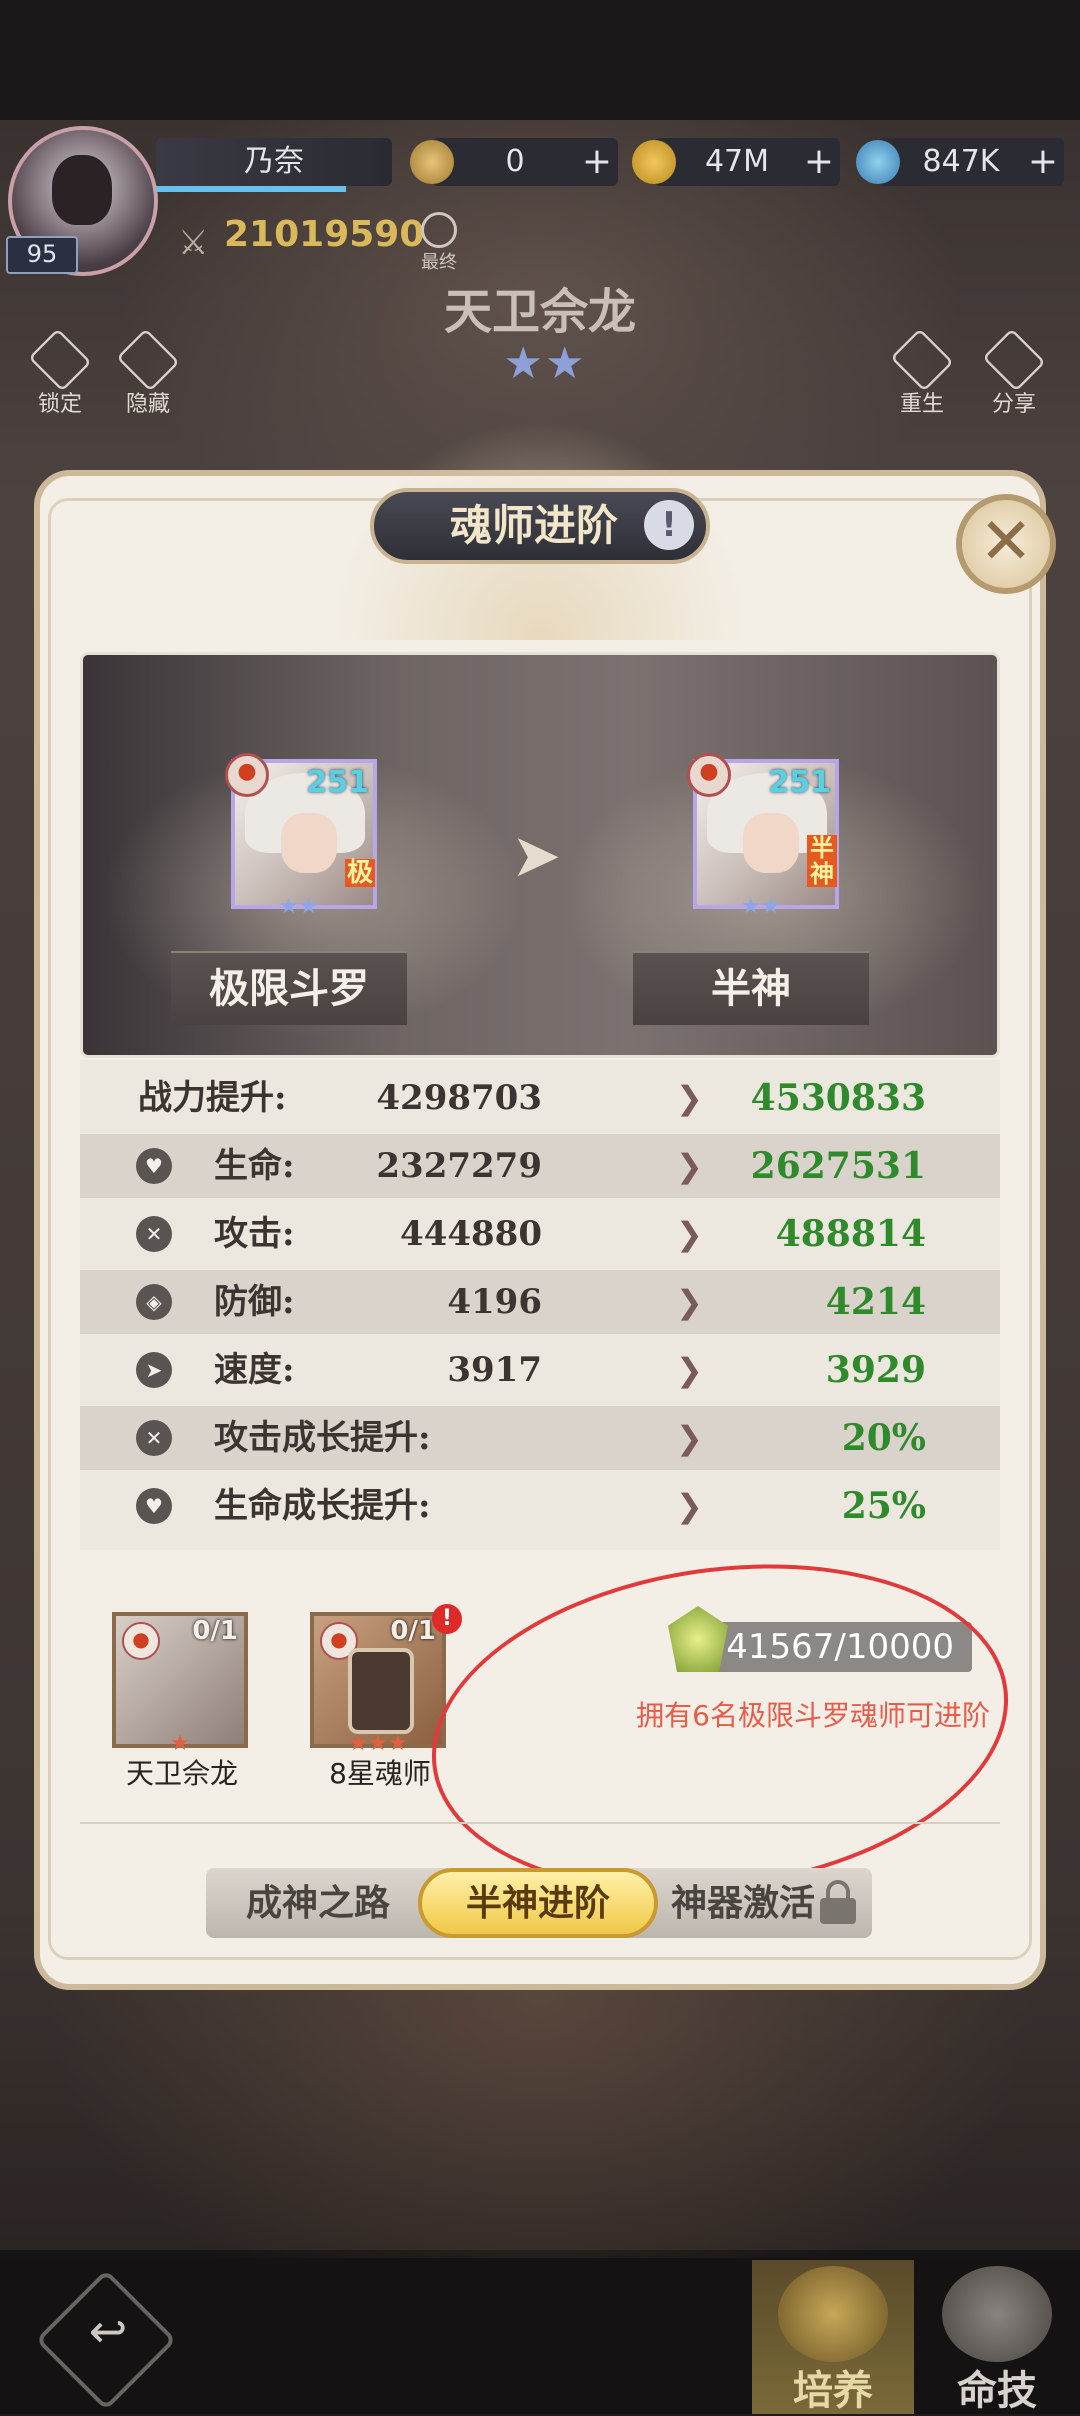 This screenshot has width=1080, height=2416. I want to click on cultivate-icon, so click(833, 2314).